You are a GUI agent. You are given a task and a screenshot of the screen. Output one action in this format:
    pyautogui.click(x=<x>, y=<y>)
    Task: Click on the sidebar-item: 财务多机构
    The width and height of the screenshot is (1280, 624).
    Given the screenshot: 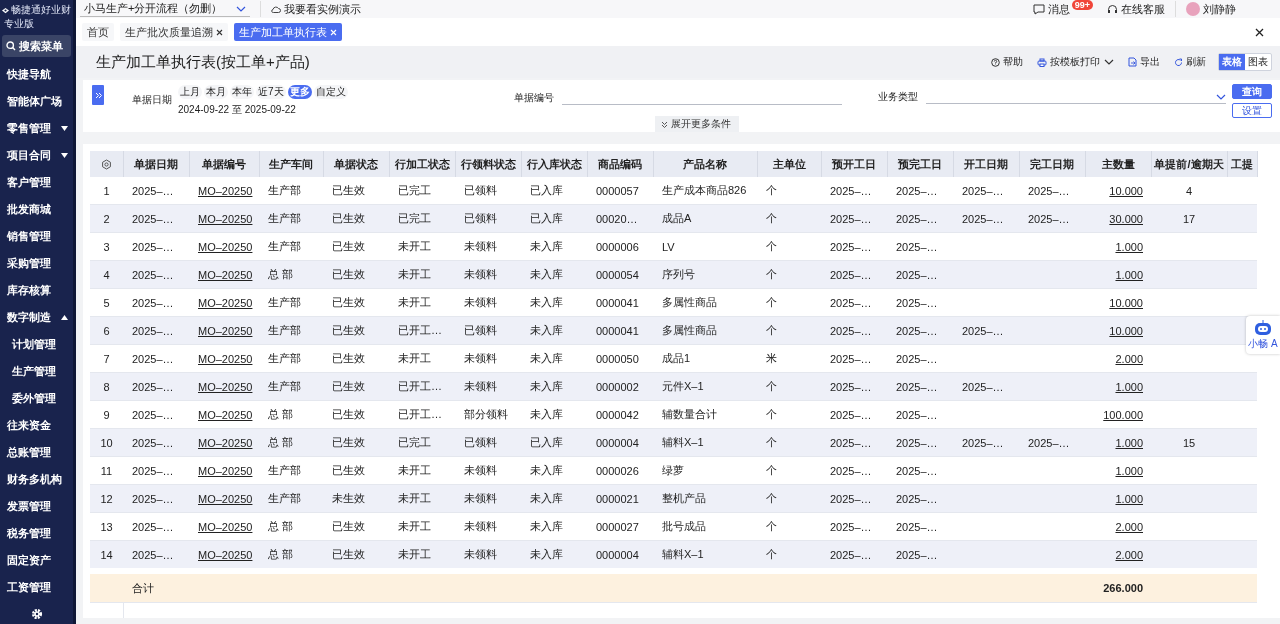 What is the action you would take?
    pyautogui.click(x=36, y=479)
    